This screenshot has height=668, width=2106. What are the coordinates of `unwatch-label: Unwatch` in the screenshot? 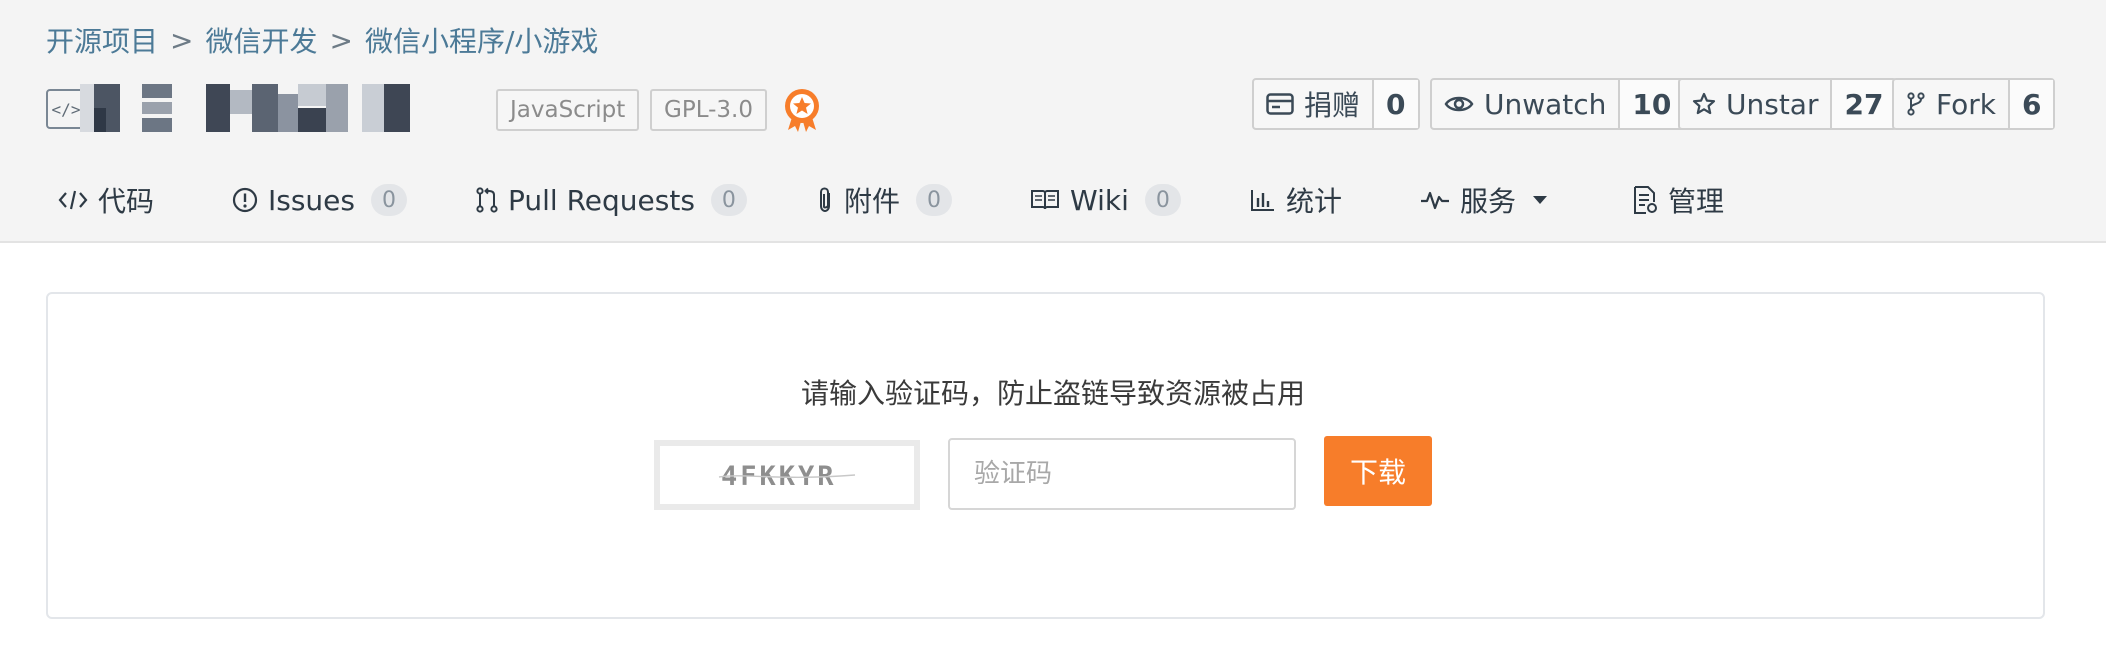 It's located at (1545, 104).